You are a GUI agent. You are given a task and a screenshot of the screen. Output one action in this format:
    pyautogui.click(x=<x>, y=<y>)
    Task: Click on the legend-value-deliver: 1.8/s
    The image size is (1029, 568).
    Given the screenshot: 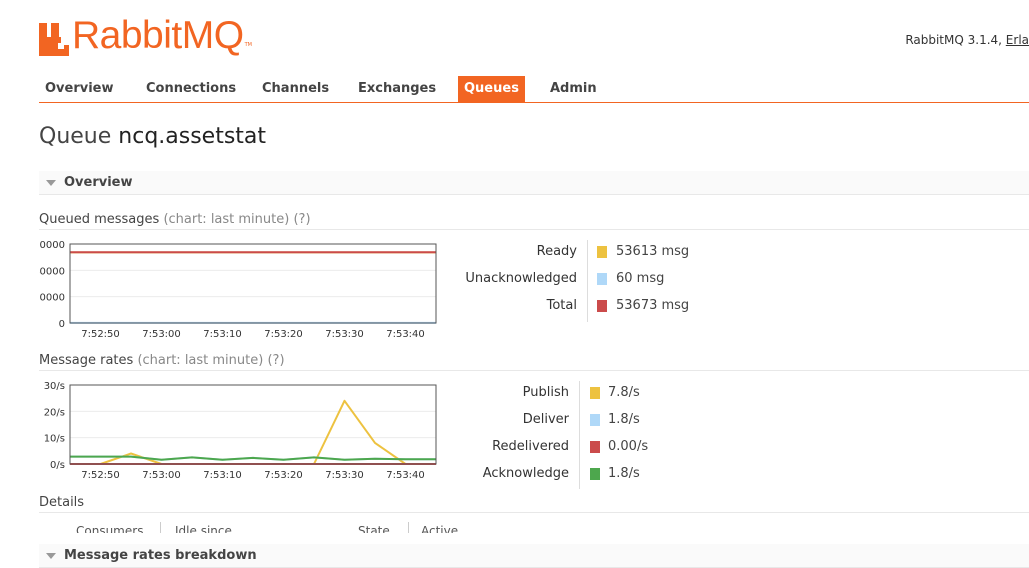 What is the action you would take?
    pyautogui.click(x=640, y=420)
    